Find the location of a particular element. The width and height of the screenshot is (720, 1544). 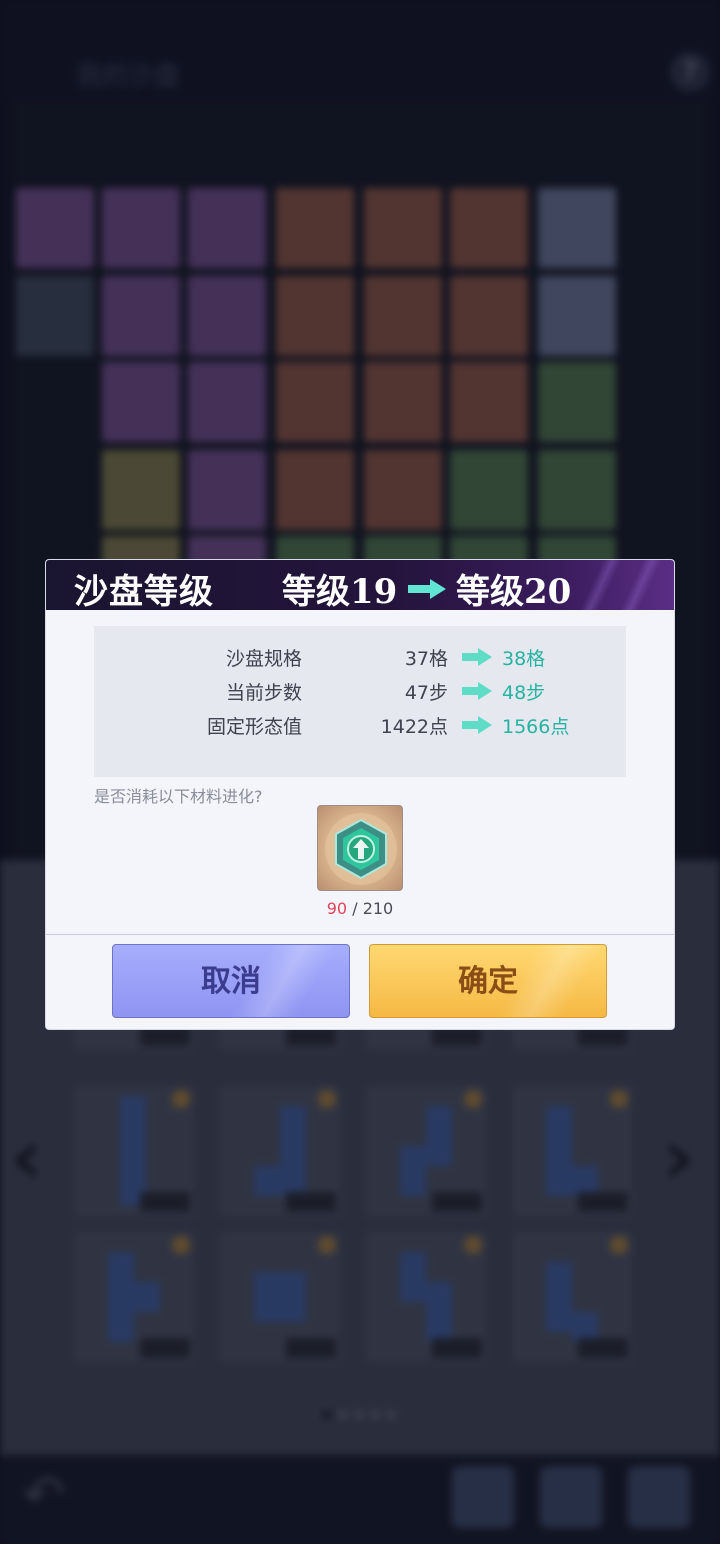

stat-row-form-value: 固定形态值 1422点 1566点 is located at coordinates (360, 724).